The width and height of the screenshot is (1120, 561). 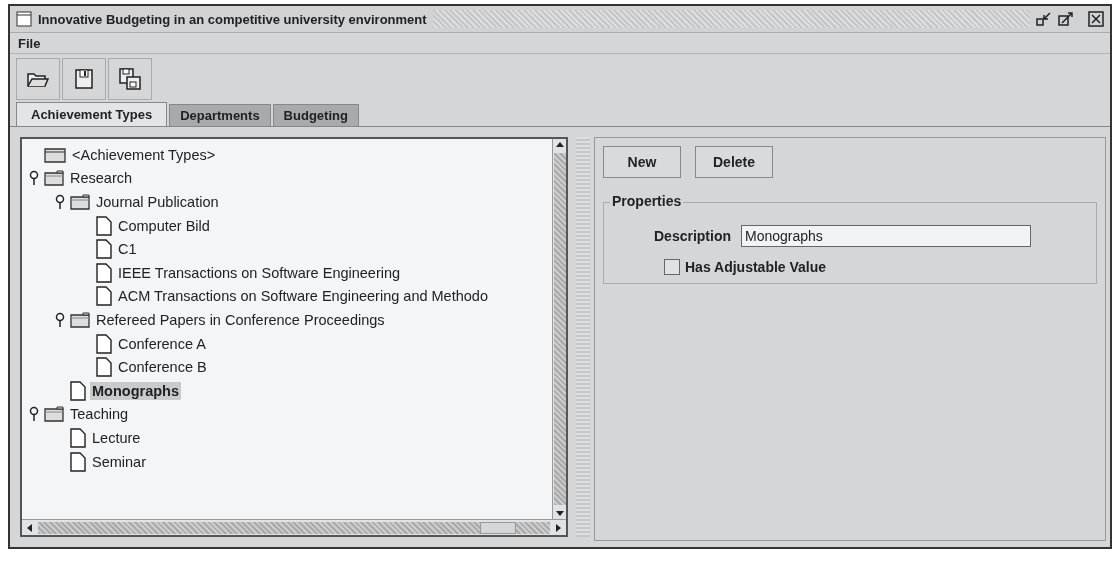 I want to click on tab: Achievement Types, so click(x=92, y=114).